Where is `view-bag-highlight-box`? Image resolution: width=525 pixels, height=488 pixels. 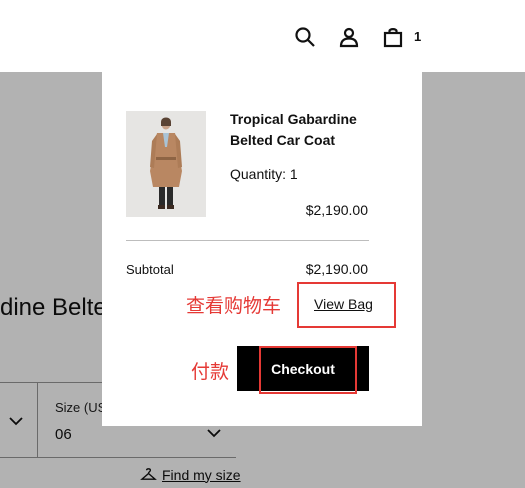 view-bag-highlight-box is located at coordinates (346, 305).